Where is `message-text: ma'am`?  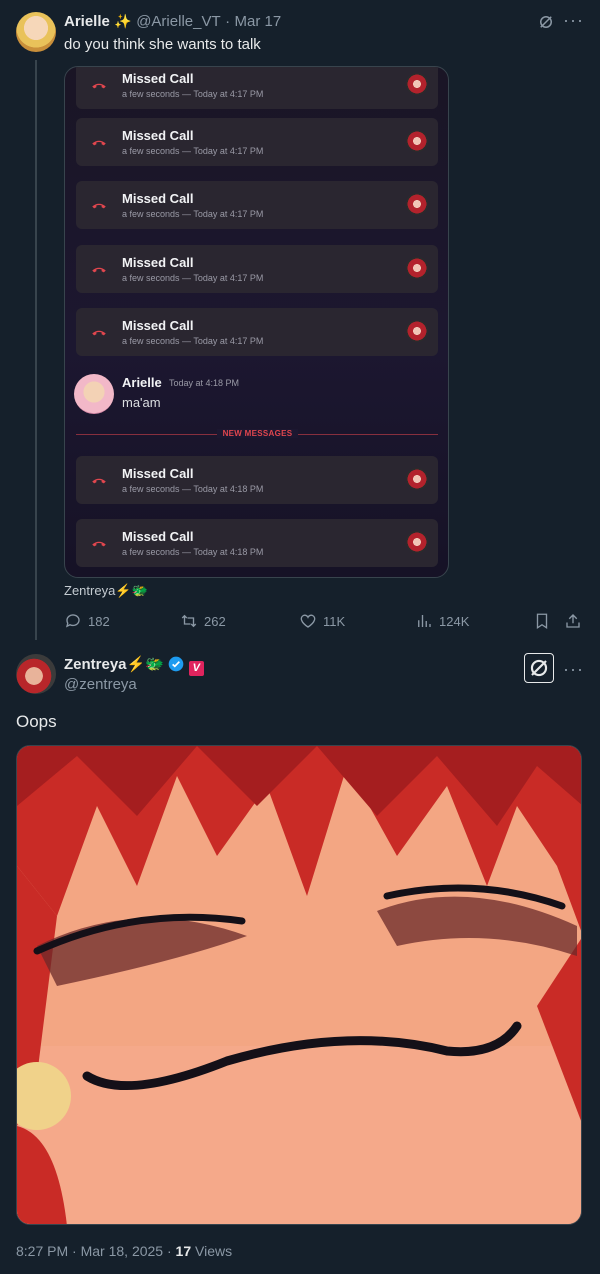
message-text: ma'am is located at coordinates (141, 402).